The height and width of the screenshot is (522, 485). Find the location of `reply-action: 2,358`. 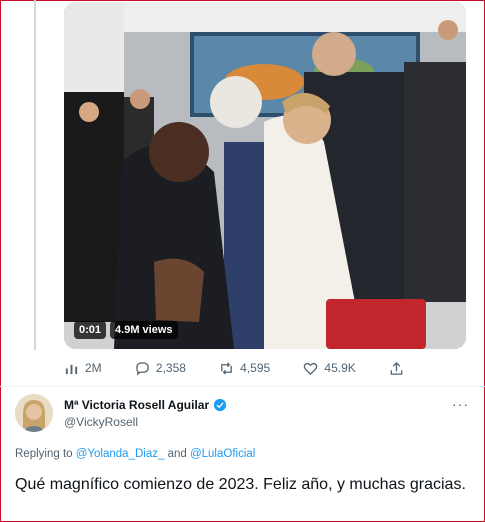

reply-action: 2,358 is located at coordinates (160, 368).